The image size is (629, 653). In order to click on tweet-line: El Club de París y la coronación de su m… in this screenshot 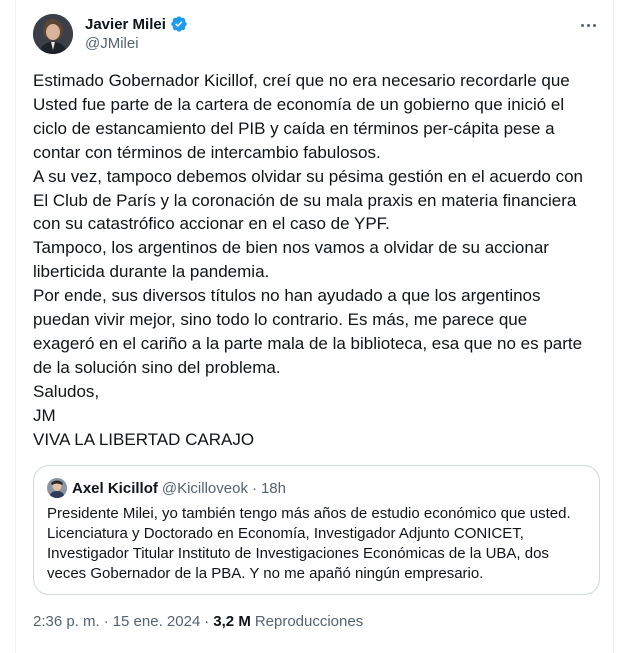, I will do `click(305, 200)`.